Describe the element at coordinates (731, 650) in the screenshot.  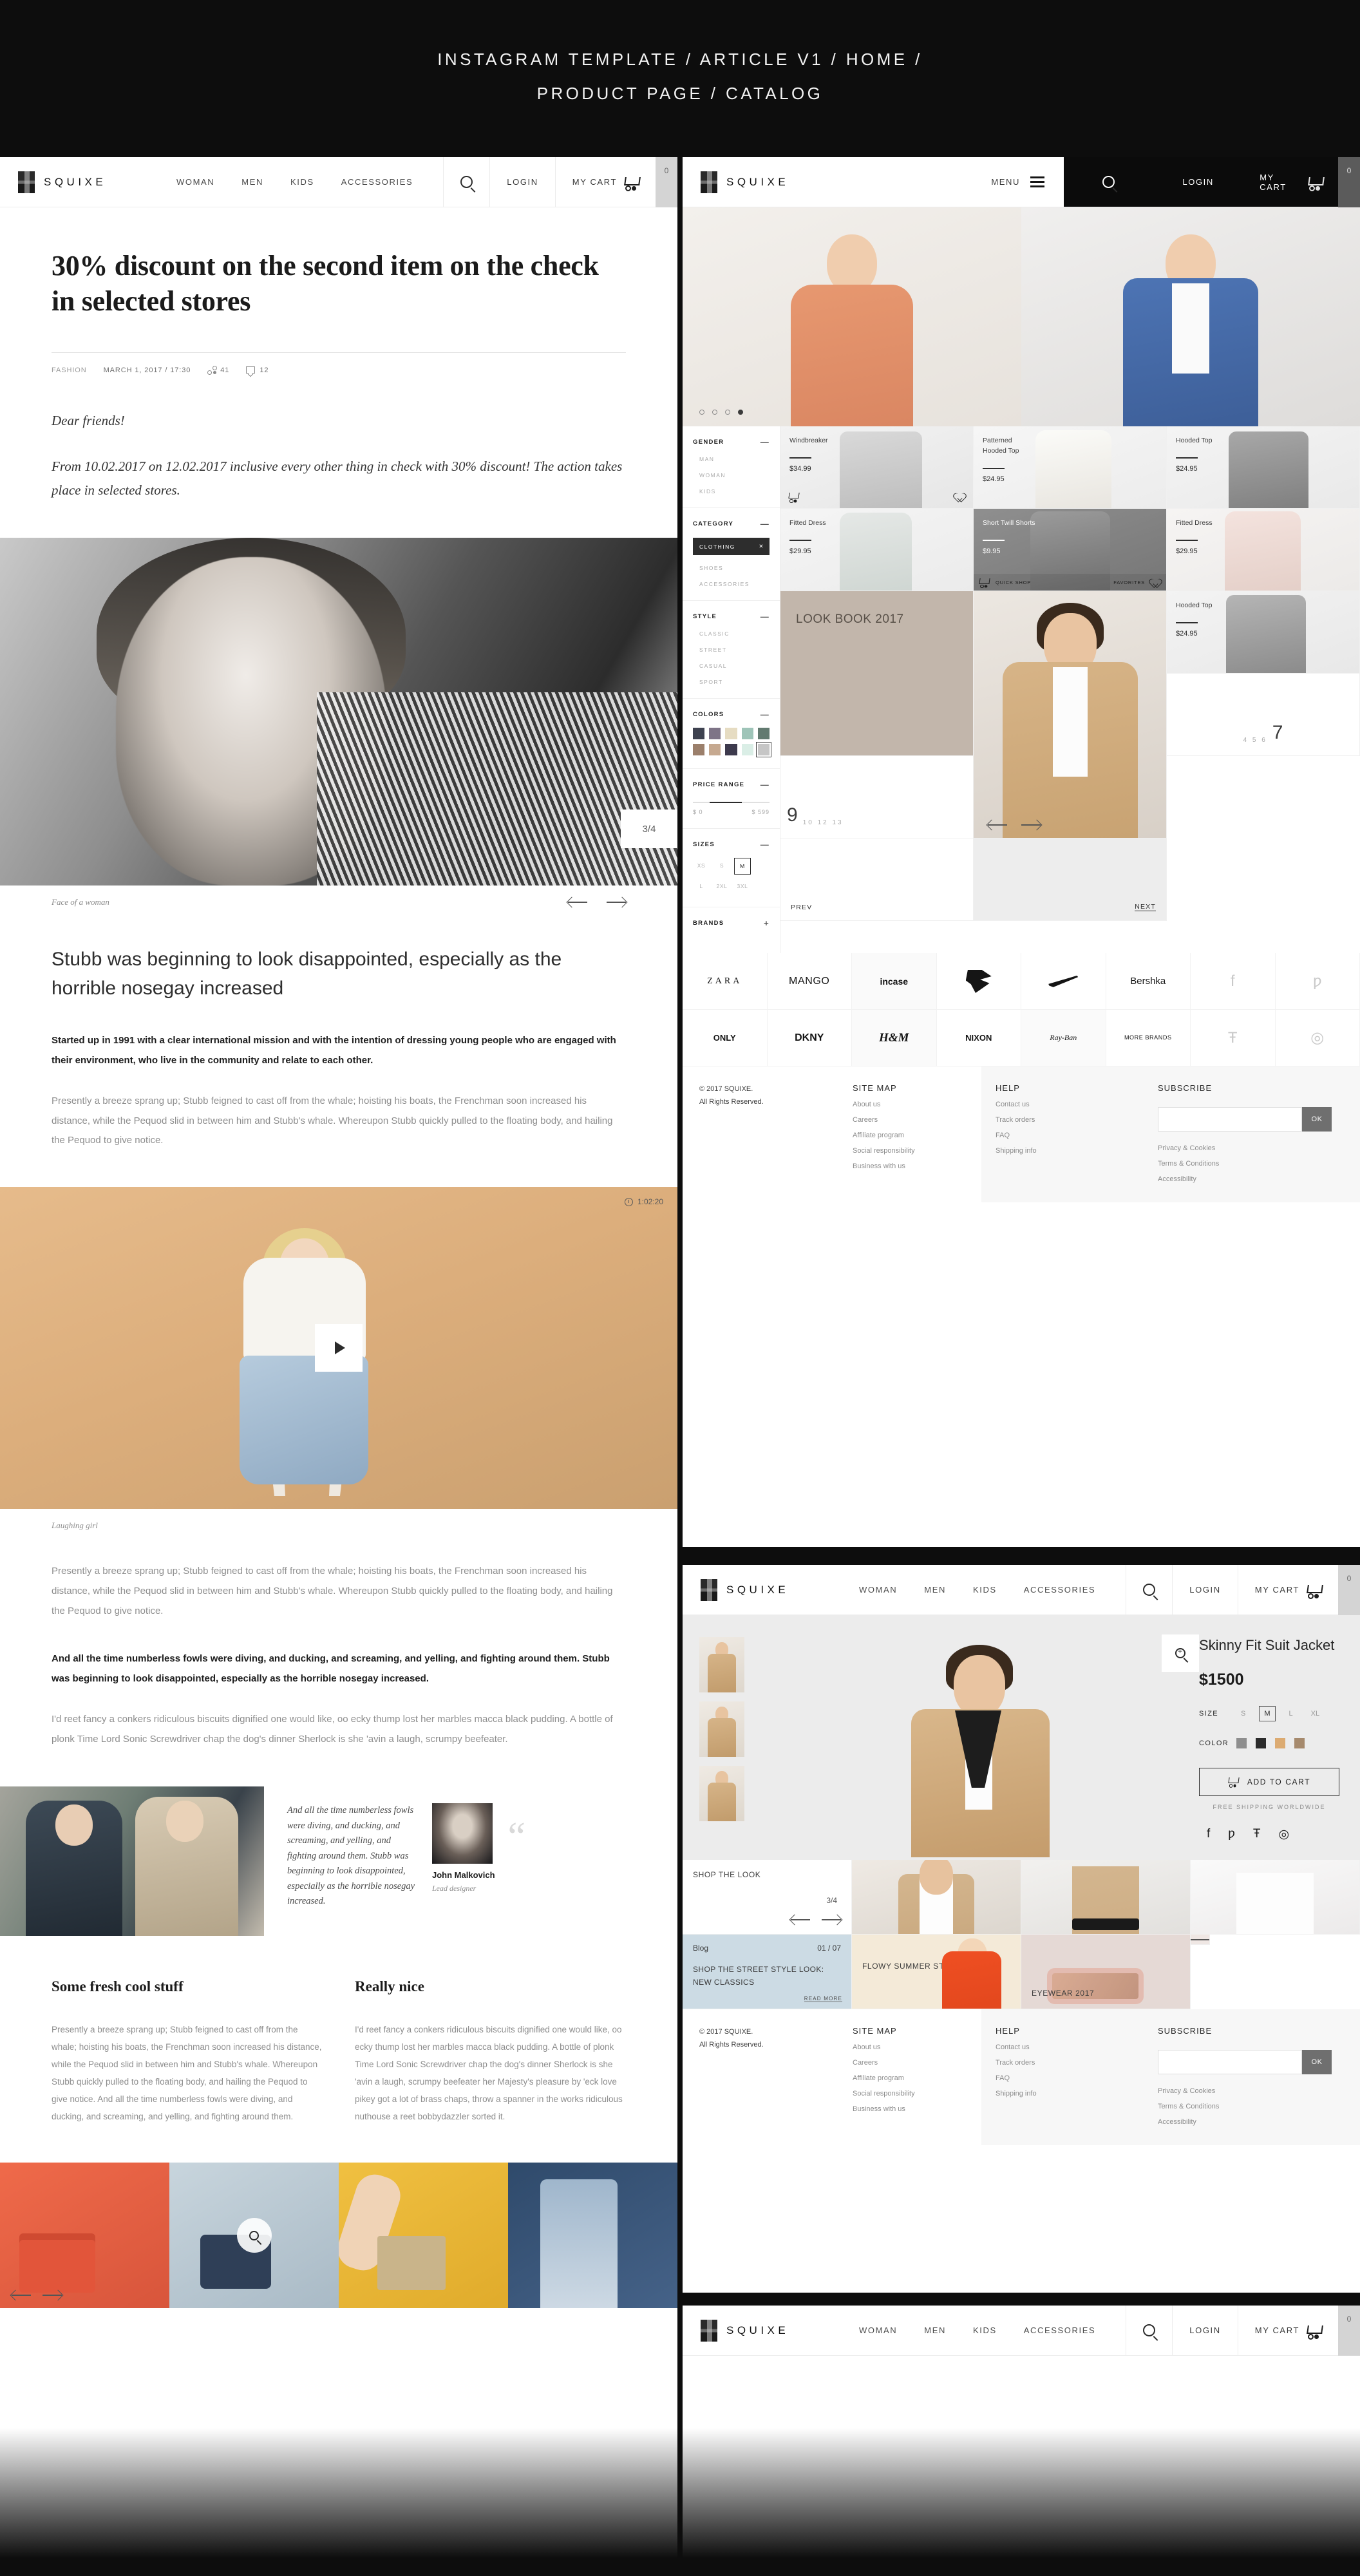
I see `filter-option-street: STREET` at that location.